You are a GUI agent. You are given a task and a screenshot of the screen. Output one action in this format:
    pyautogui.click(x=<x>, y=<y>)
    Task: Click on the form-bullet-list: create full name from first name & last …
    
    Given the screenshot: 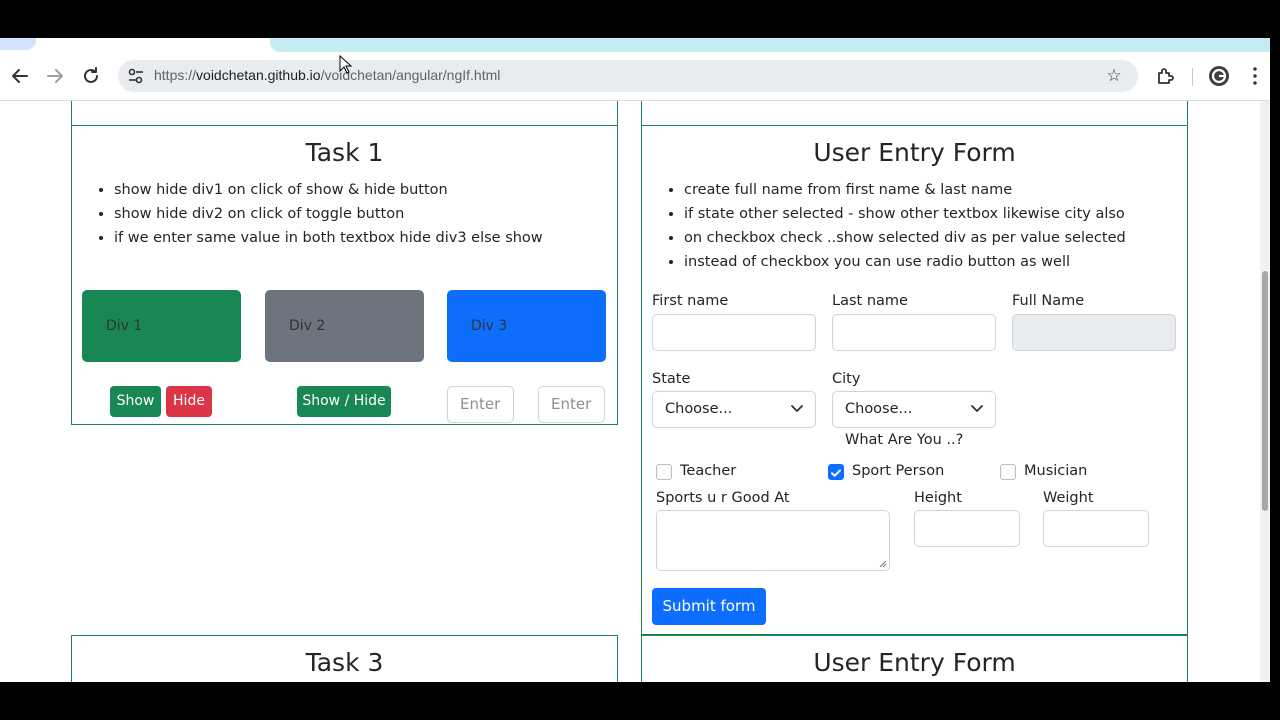 What is the action you would take?
    pyautogui.click(x=905, y=226)
    